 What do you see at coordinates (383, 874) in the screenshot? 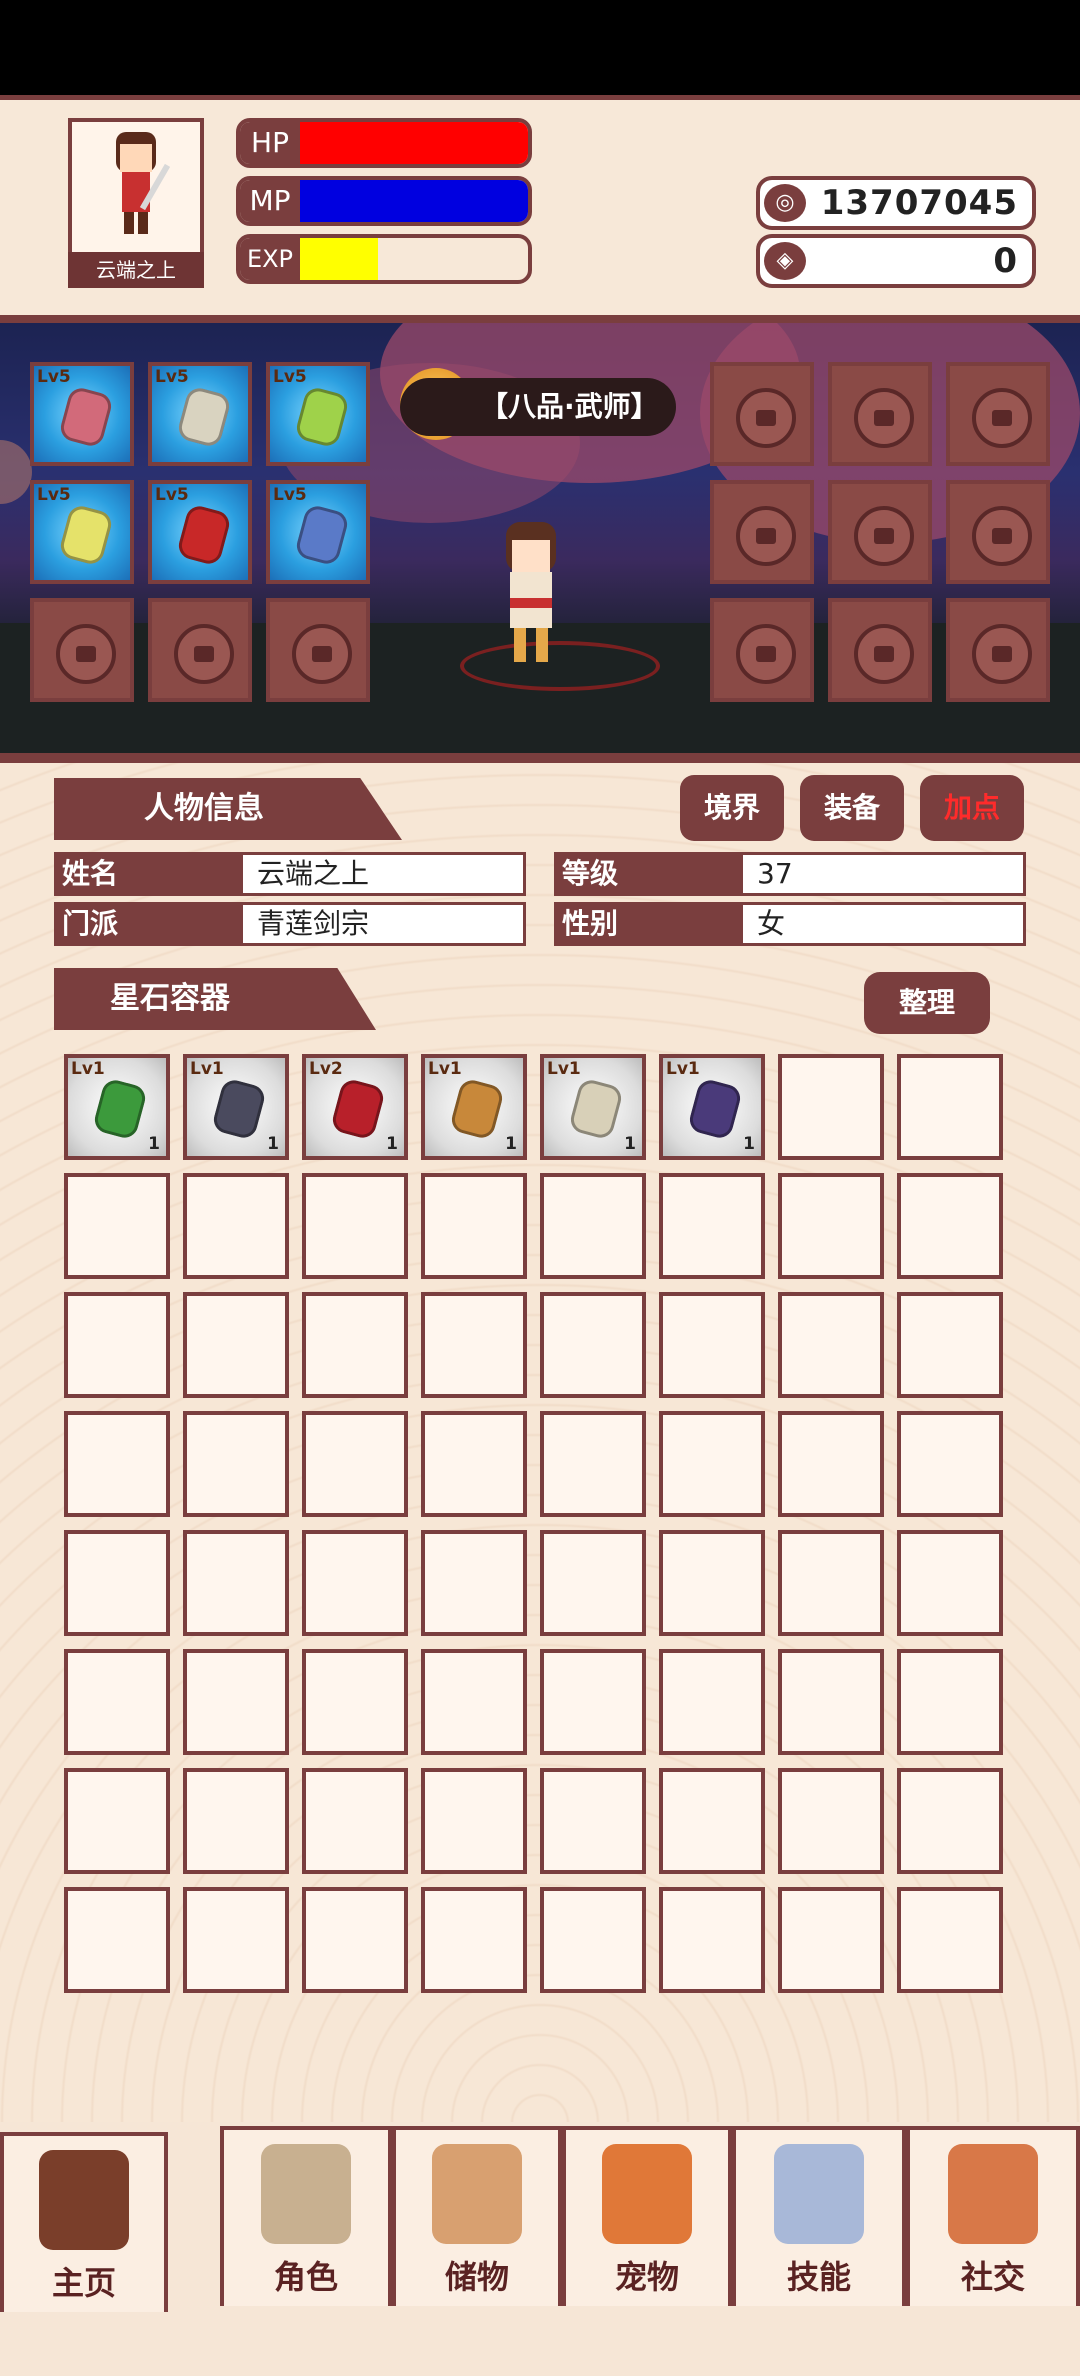
I see `name-value: 云端之上` at bounding box center [383, 874].